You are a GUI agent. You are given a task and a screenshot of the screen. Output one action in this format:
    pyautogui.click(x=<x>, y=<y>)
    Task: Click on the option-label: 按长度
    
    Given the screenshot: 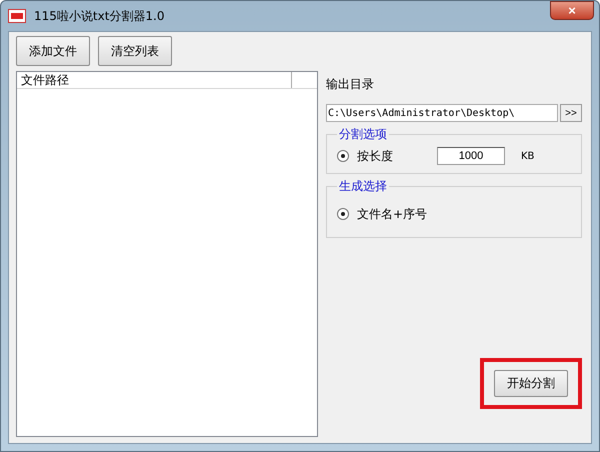 What is the action you would take?
    pyautogui.click(x=375, y=156)
    